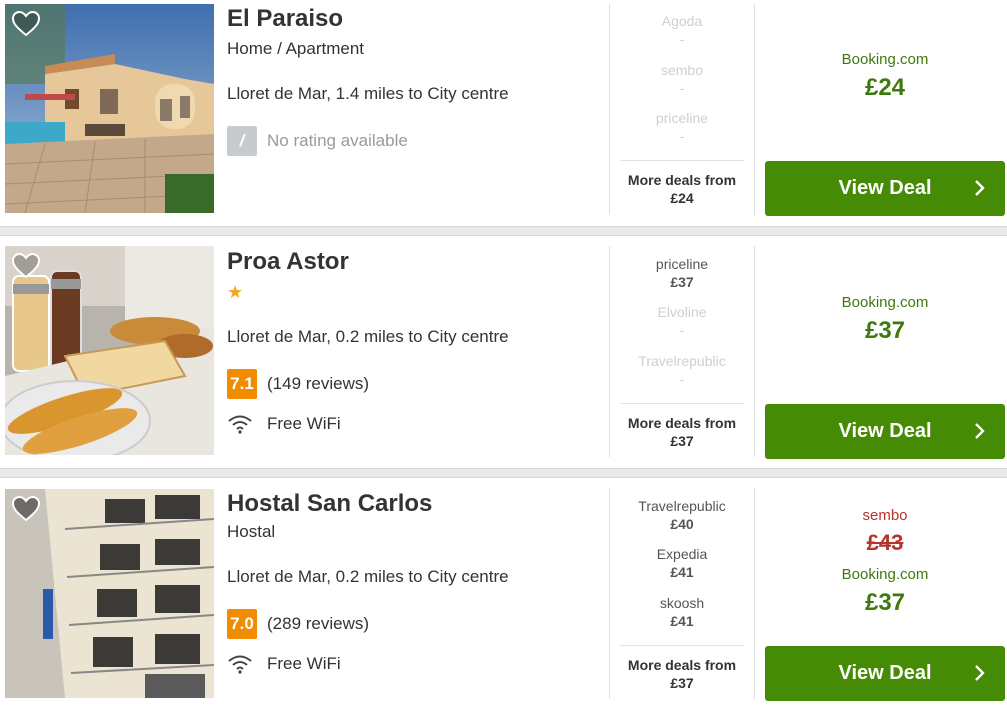 Image resolution: width=1007 pixels, height=705 pixels. I want to click on hotel-location: Lloret de Mar, 1.4 miles to City centre, so click(368, 93).